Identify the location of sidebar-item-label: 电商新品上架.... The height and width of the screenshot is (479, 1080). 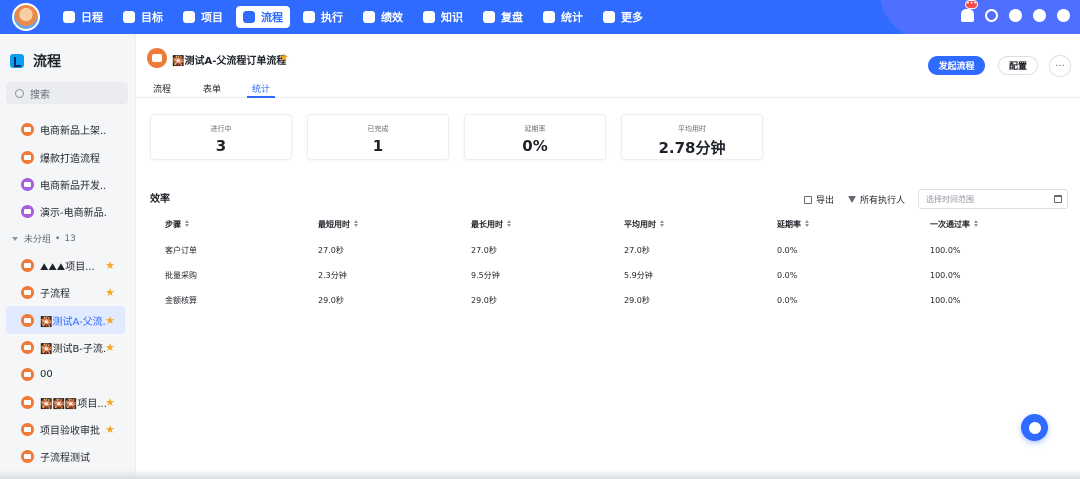
(73, 132).